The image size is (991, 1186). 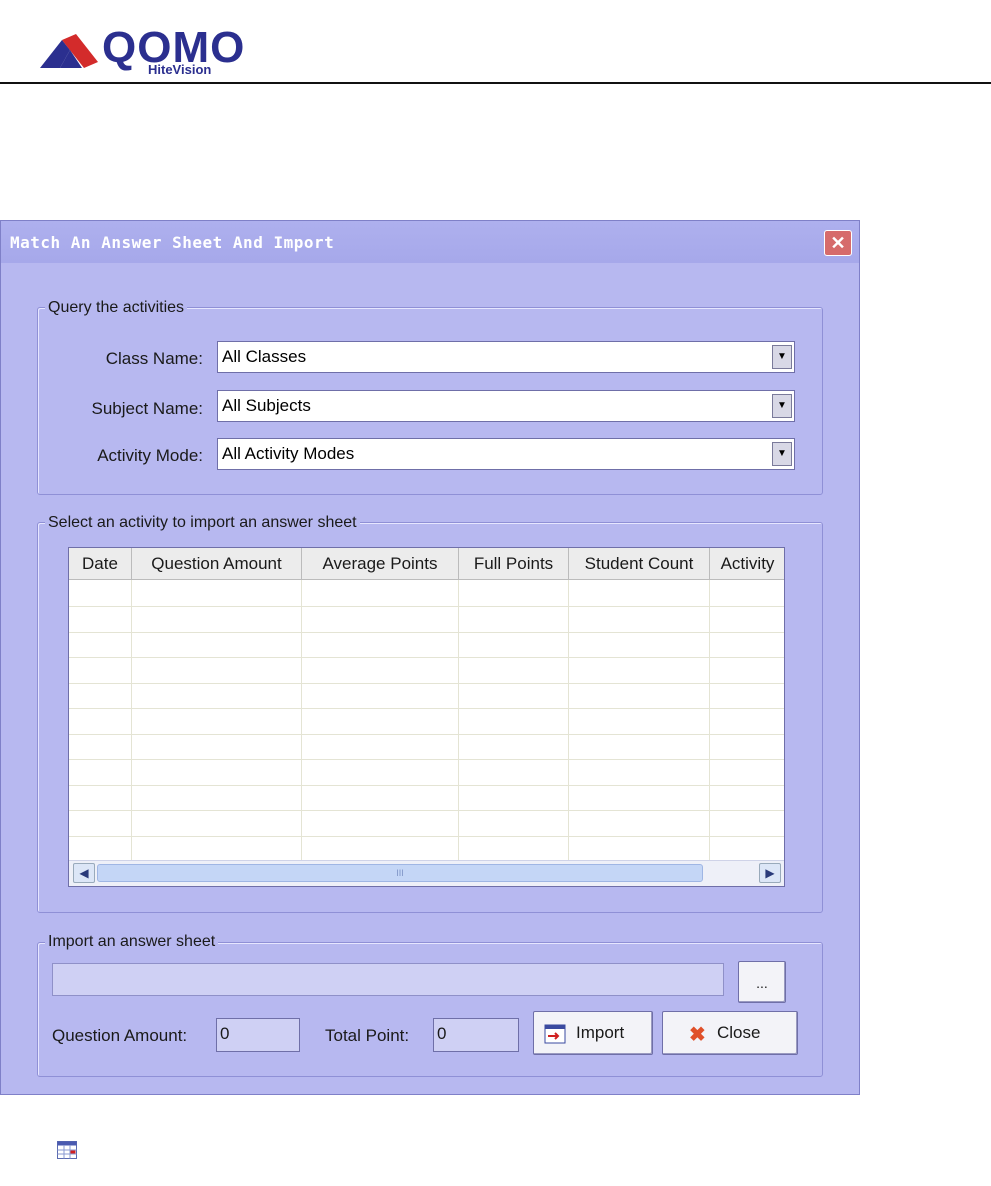 What do you see at coordinates (838, 243) in the screenshot?
I see `close-icon: ✕` at bounding box center [838, 243].